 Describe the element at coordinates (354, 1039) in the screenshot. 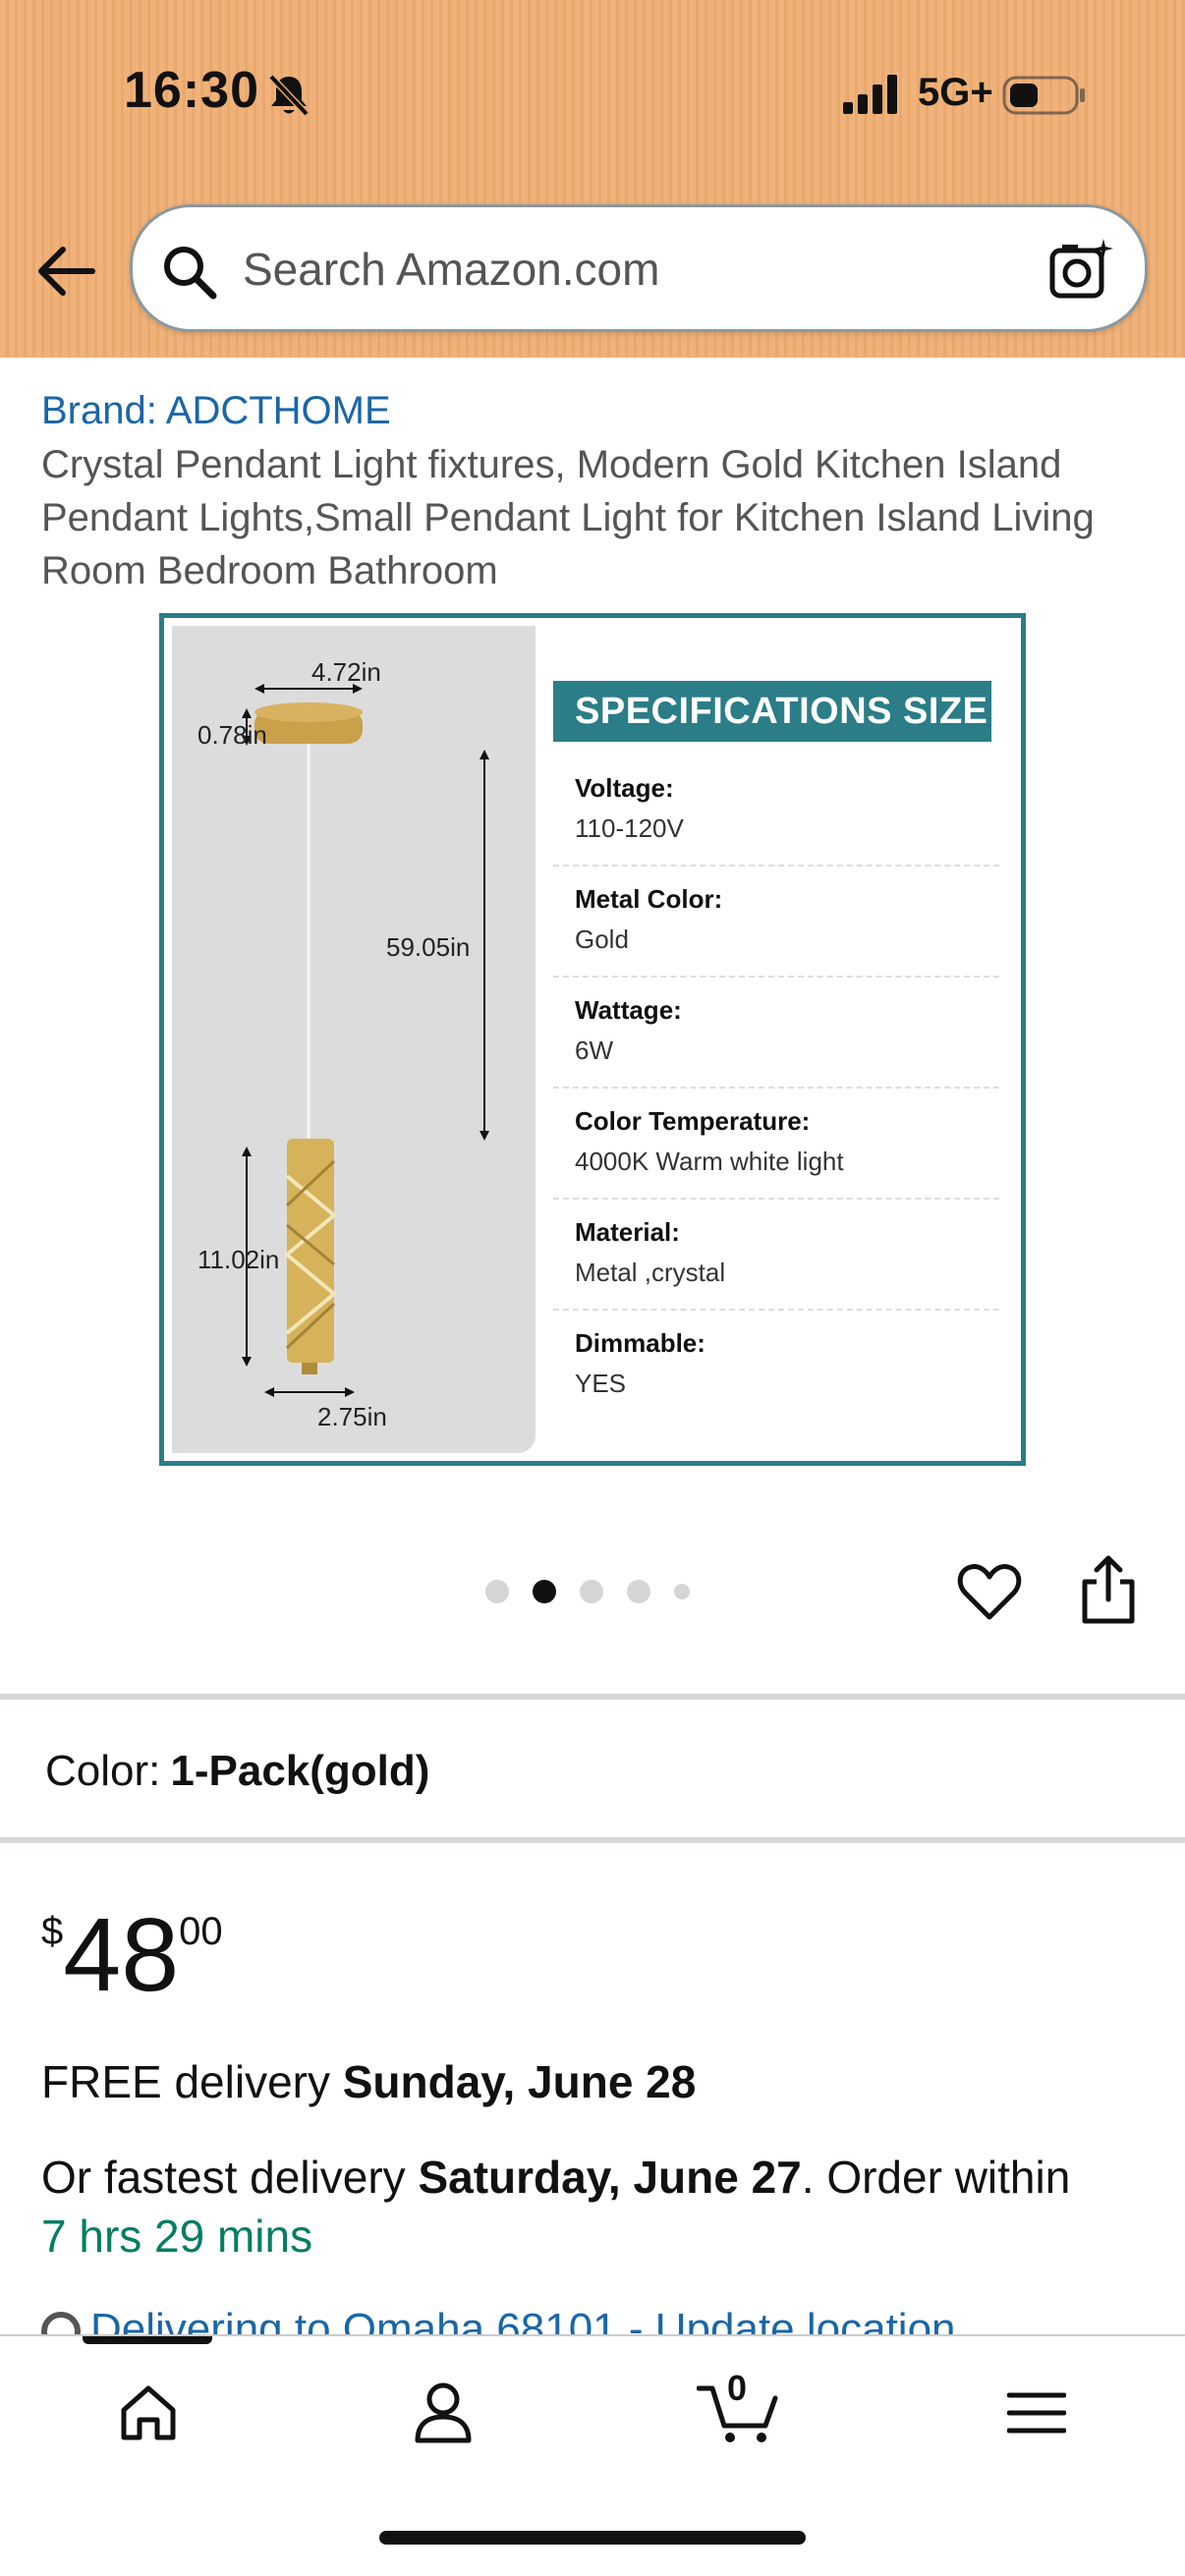

I see `product-dimension-diagram: 4.72in 0.78in 59.05in 11.02in 2.75in` at that location.